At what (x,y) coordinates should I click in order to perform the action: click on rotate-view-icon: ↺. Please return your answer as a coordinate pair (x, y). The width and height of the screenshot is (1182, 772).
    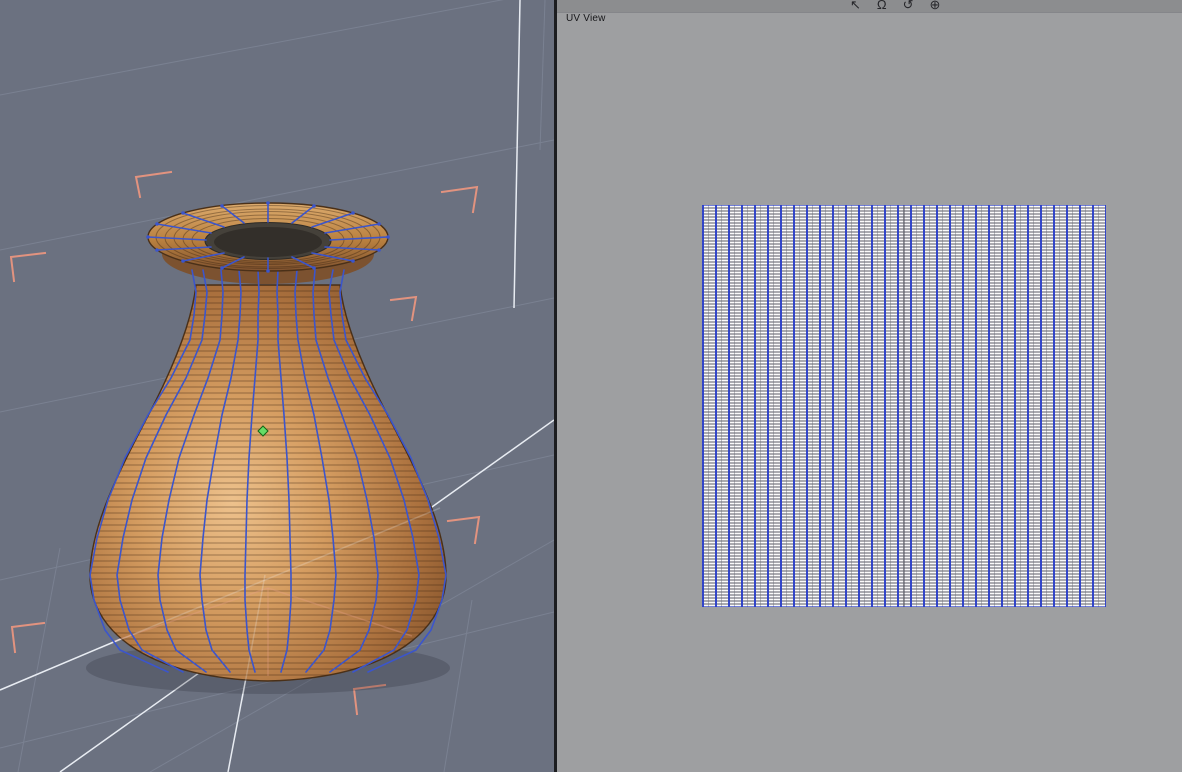
    Looking at the image, I should click on (908, 6).